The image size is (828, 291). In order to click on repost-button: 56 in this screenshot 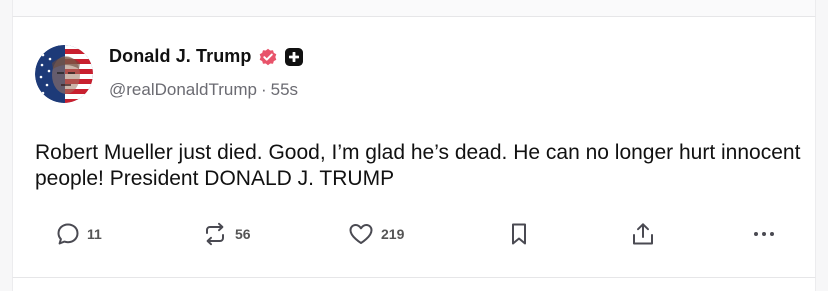, I will do `click(226, 234)`.